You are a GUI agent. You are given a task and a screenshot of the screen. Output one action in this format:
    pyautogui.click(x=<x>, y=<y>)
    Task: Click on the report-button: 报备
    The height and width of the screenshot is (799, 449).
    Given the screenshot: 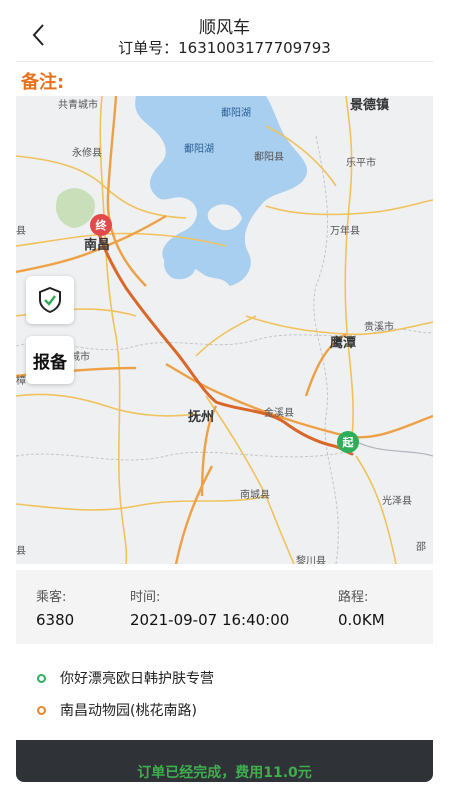 What is the action you would take?
    pyautogui.click(x=50, y=360)
    